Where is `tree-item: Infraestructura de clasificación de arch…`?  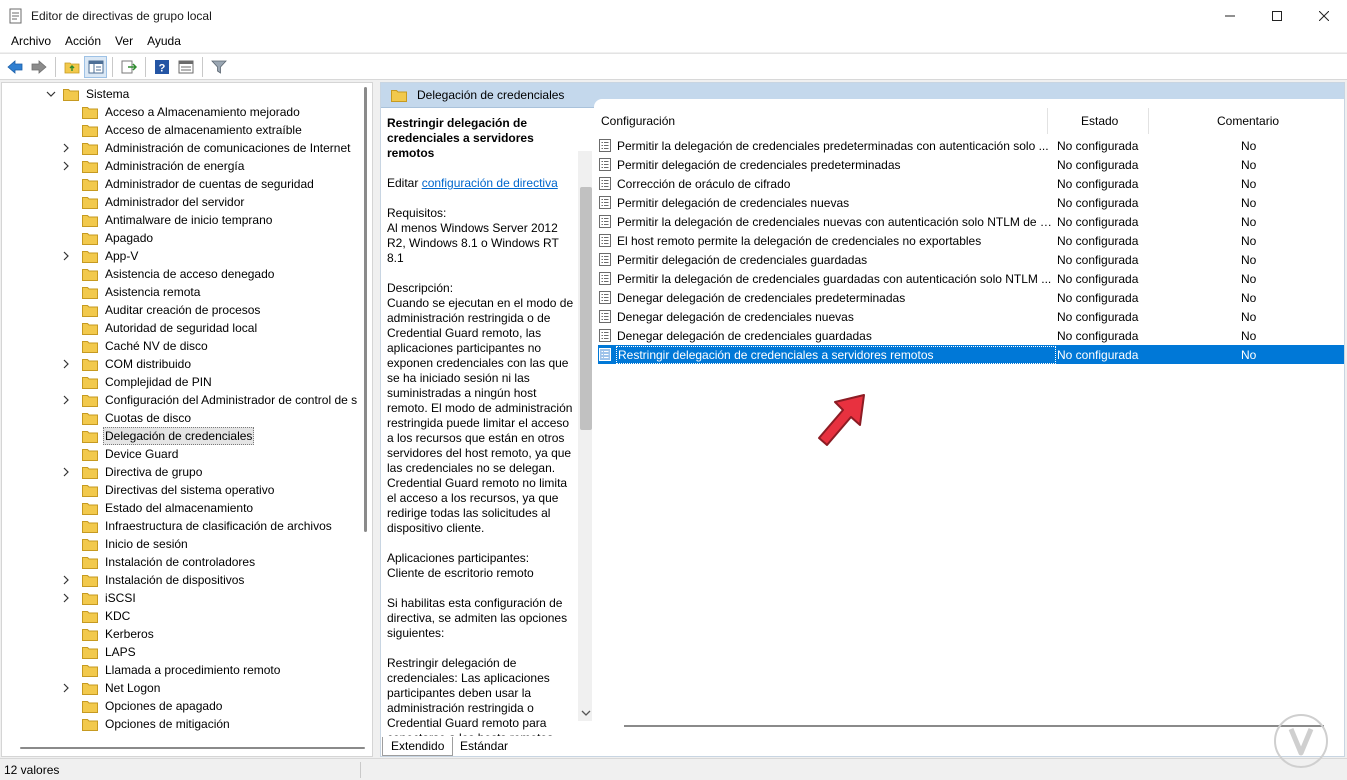
tree-item: Infraestructura de clasificación de arch… is located at coordinates (199, 526).